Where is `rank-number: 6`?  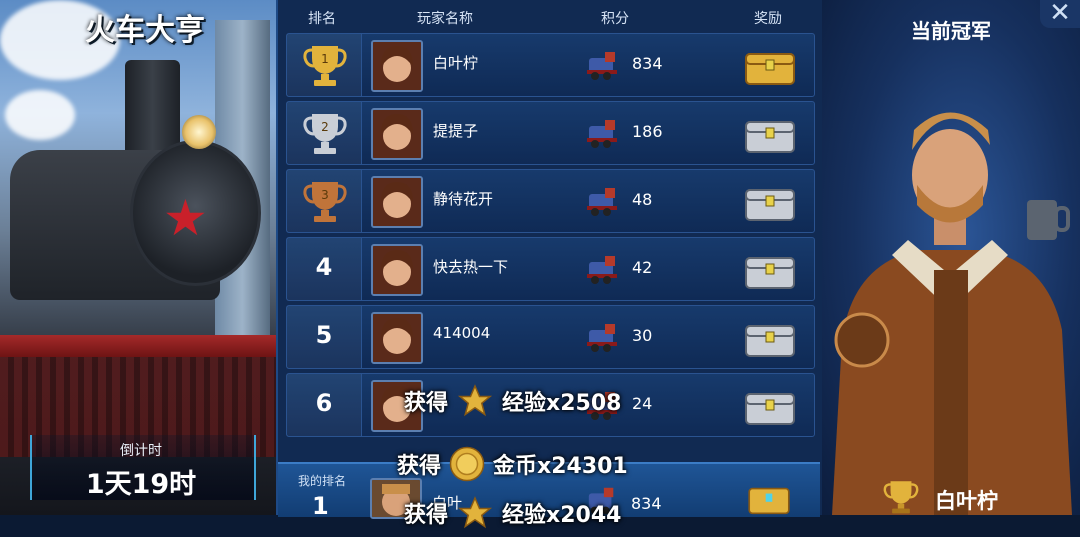
rank-number: 6 is located at coordinates (324, 403).